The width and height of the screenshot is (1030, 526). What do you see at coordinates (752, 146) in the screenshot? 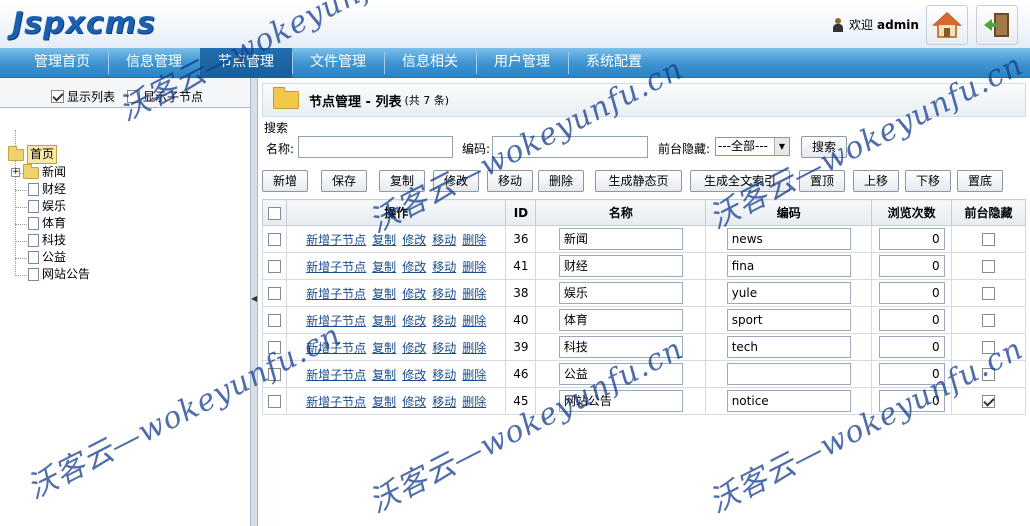
I see `hide-select: ---全部--- ▼` at bounding box center [752, 146].